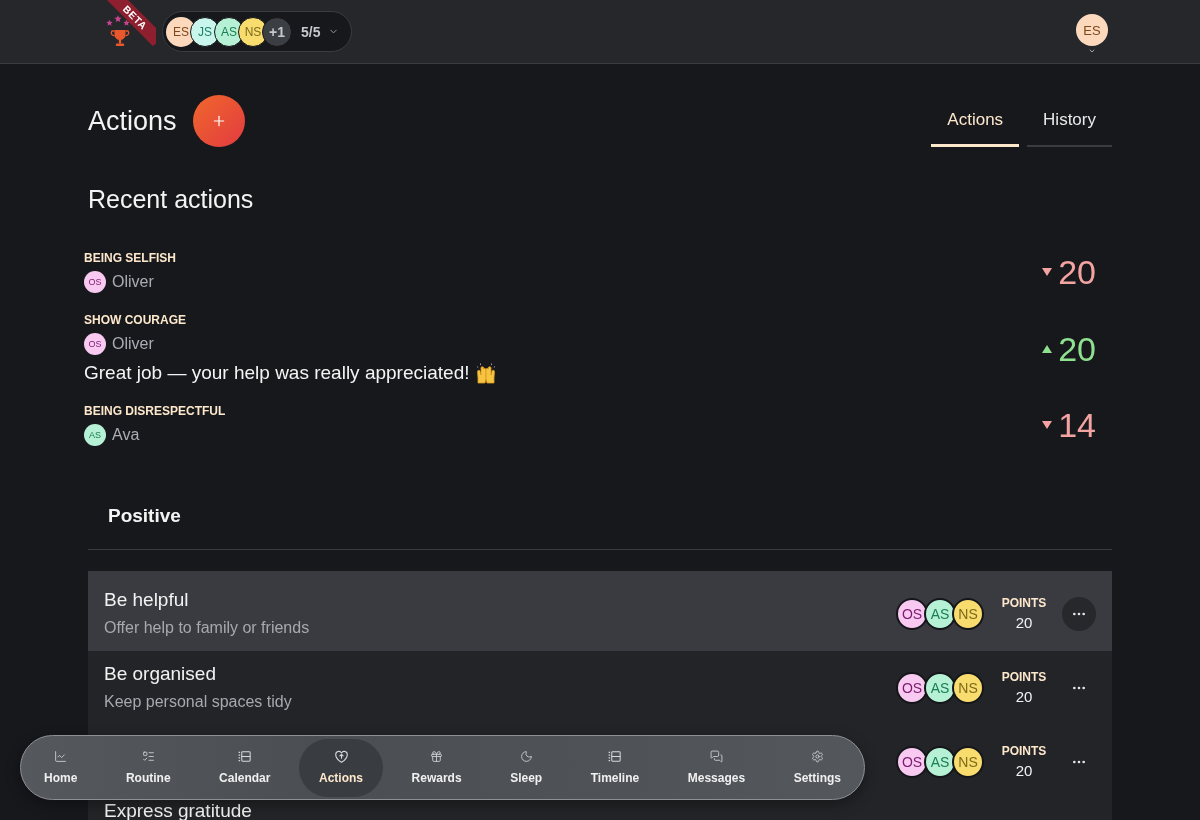  What do you see at coordinates (277, 373) in the screenshot?
I see `action-comment: Great job — your help was really appreciated!` at bounding box center [277, 373].